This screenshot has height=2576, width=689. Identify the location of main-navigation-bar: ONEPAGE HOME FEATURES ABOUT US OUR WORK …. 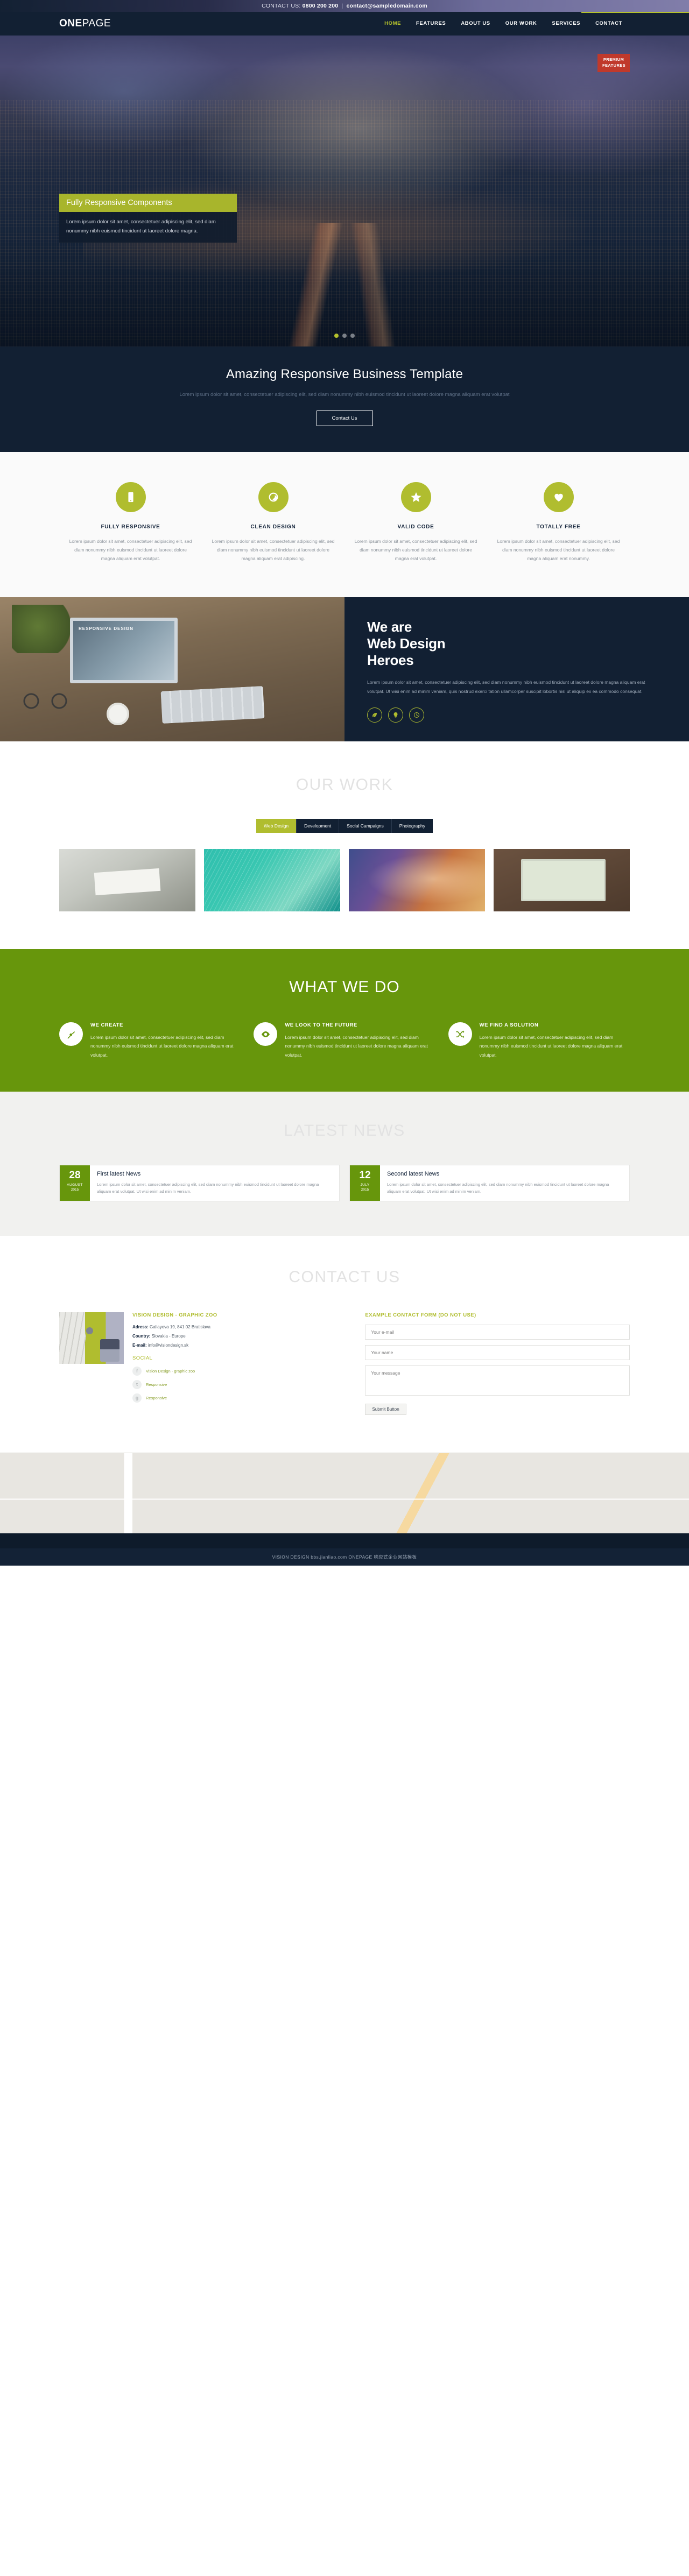
(344, 24).